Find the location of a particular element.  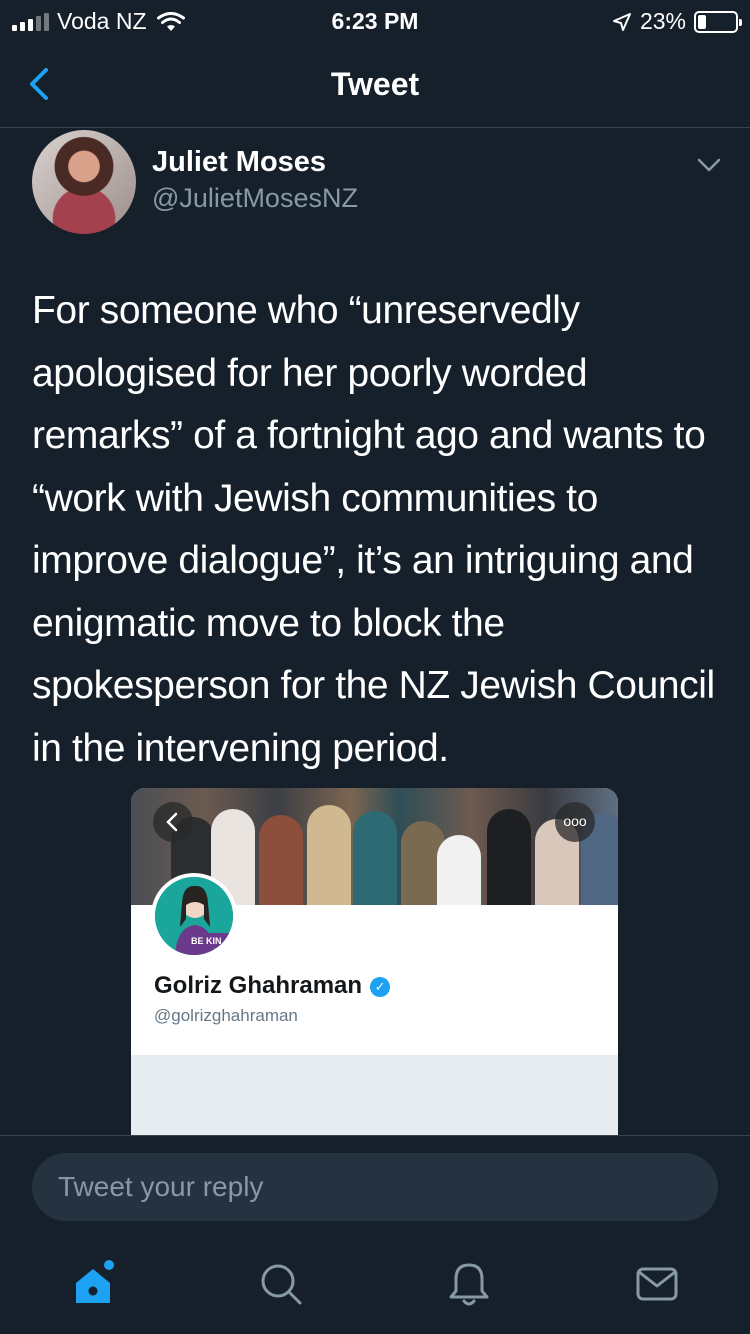

status-right: 23% is located at coordinates (677, 21).